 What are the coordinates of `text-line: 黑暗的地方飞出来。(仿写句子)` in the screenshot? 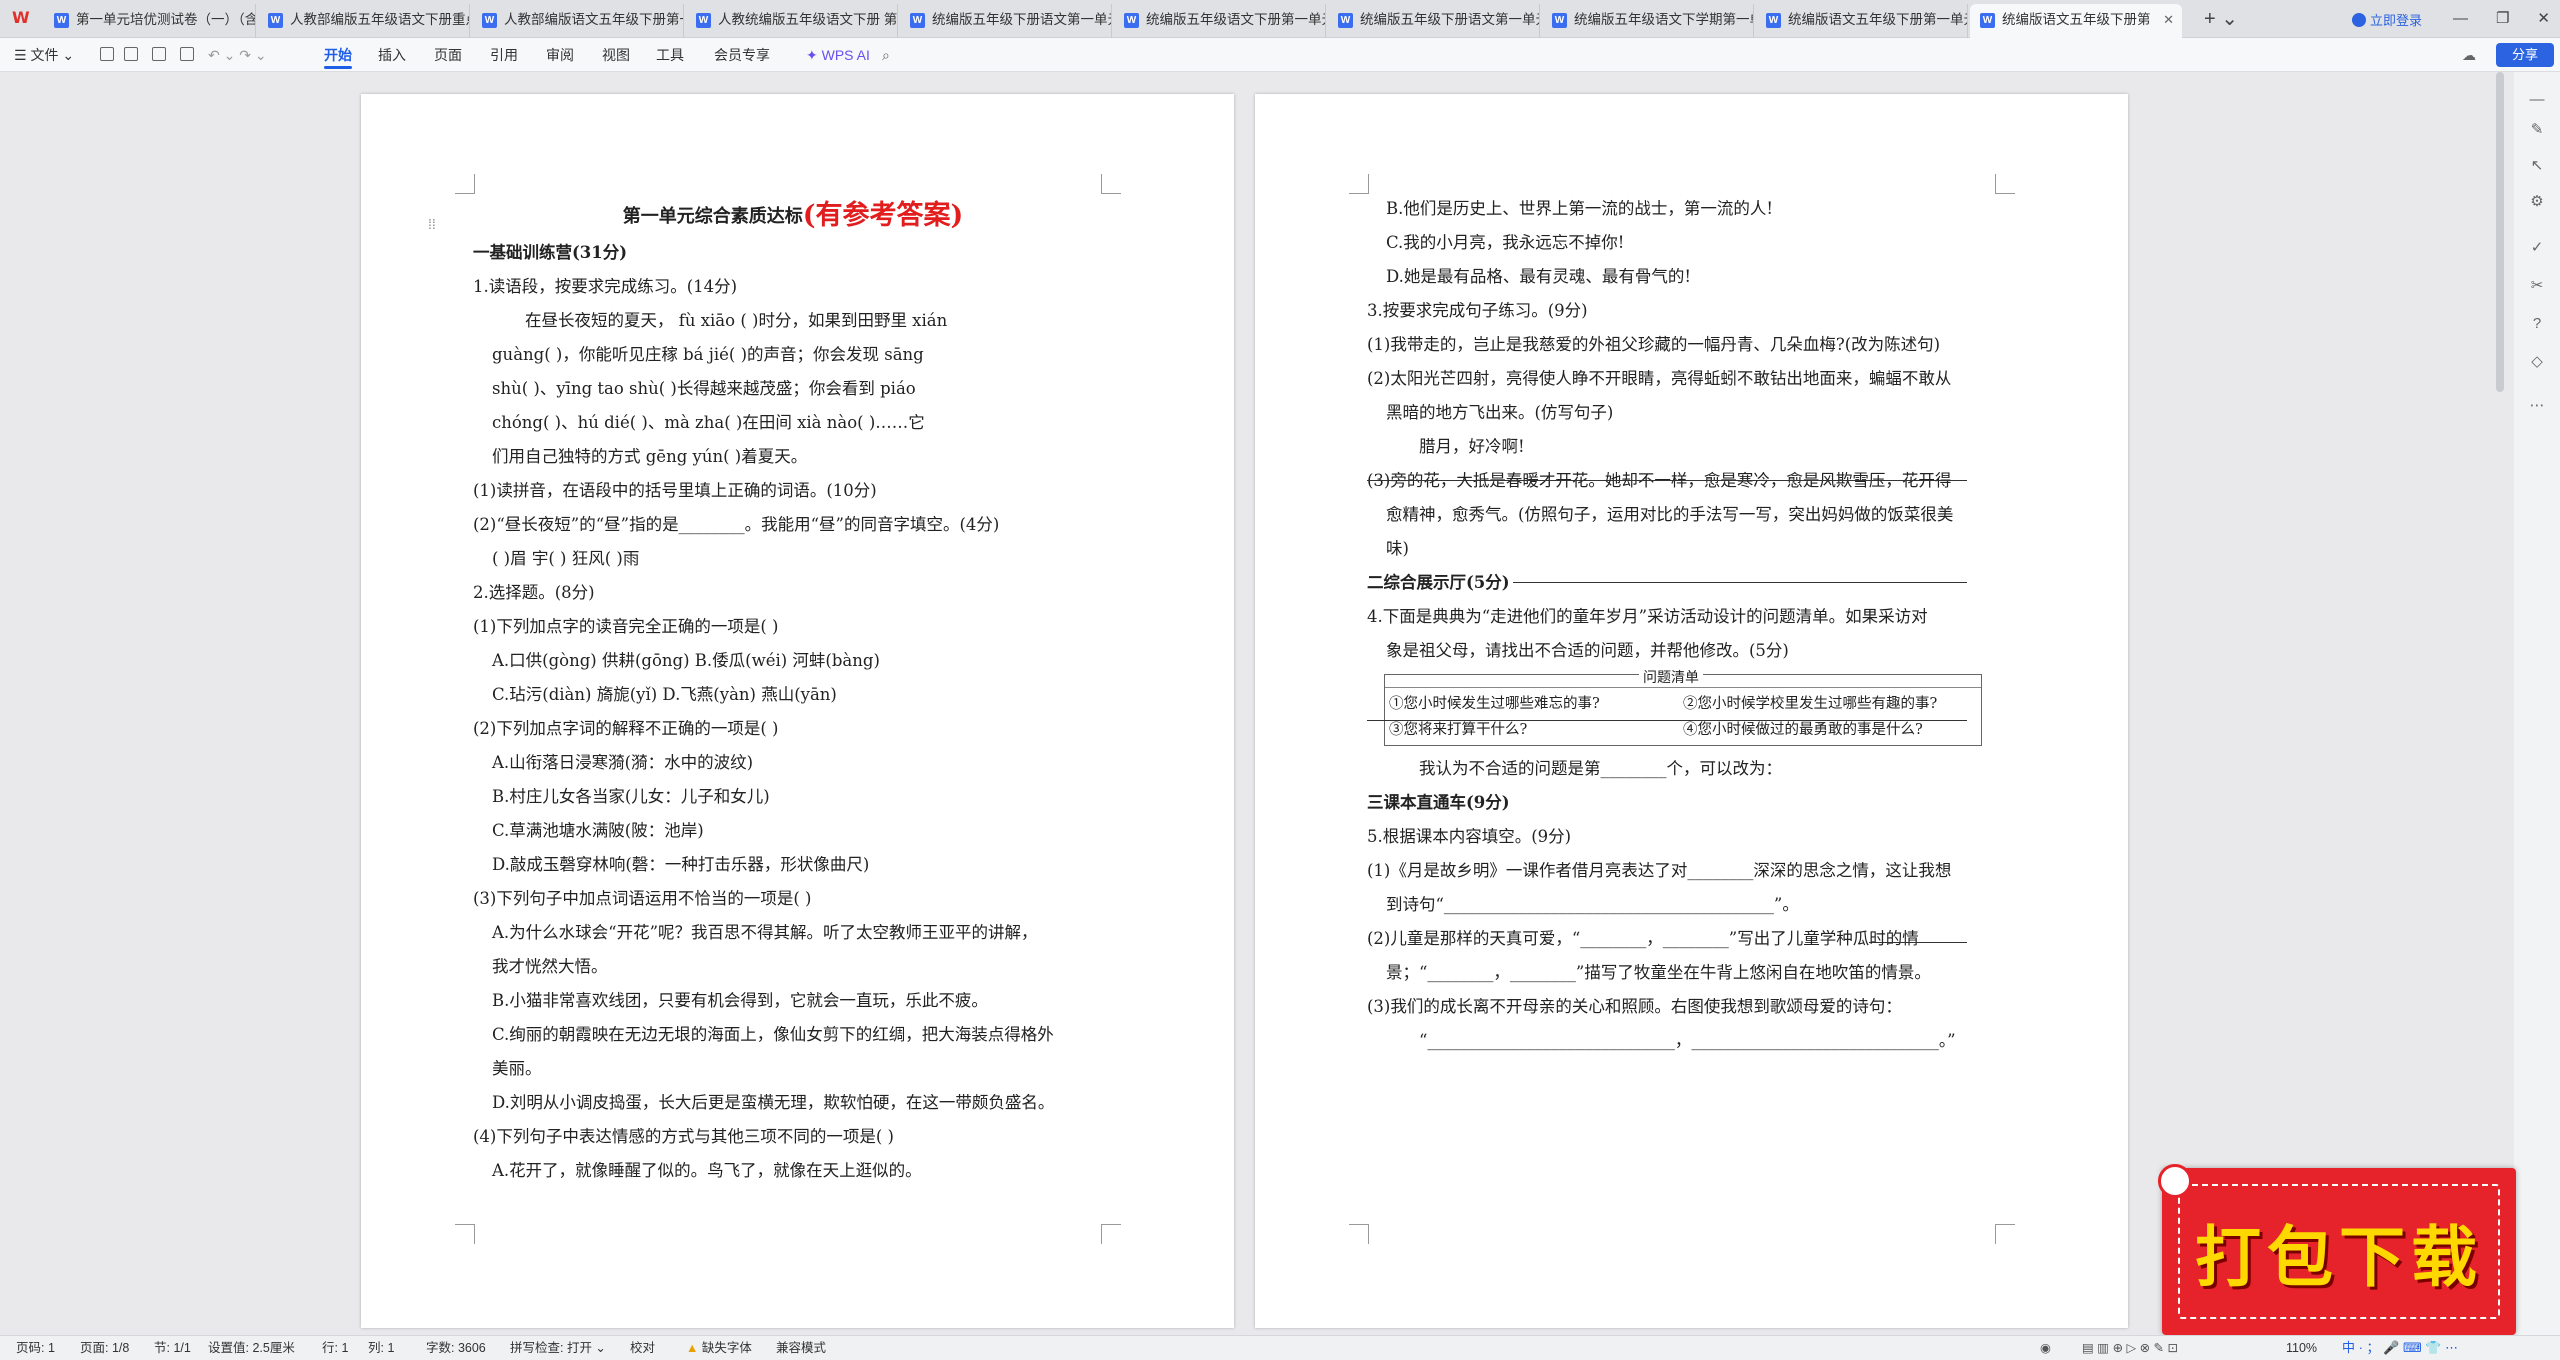 It's located at (1500, 412).